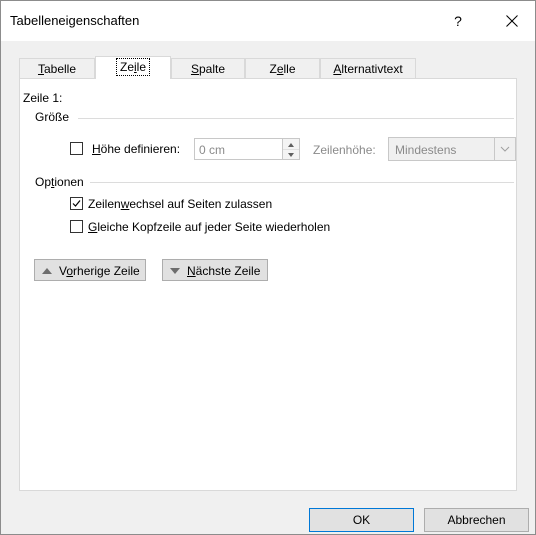 This screenshot has height=535, width=536. I want to click on allow-break-checkbox, so click(76, 203).